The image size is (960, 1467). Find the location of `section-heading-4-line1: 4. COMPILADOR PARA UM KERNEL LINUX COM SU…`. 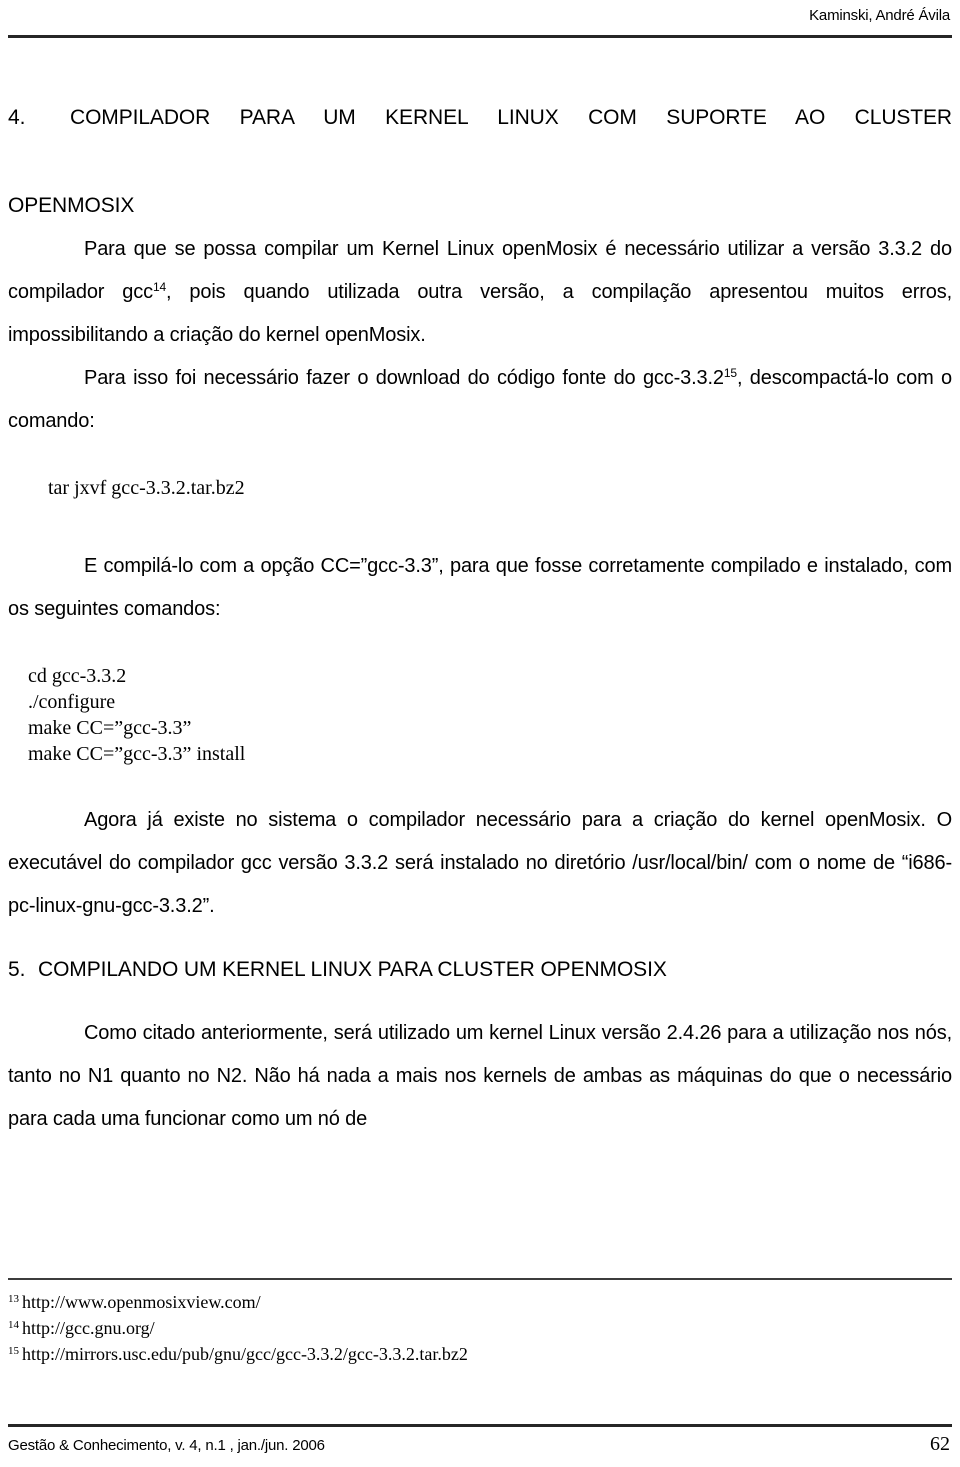

section-heading-4-line1: 4. COMPILADOR PARA UM KERNEL LINUX COM SU… is located at coordinates (480, 140).